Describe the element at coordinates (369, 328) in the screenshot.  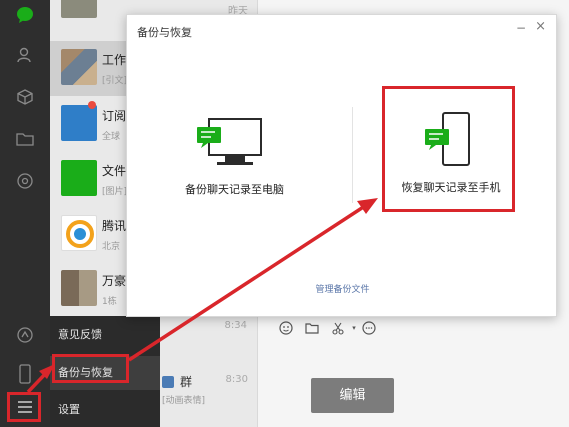
I see `chat-bubble-icon` at that location.